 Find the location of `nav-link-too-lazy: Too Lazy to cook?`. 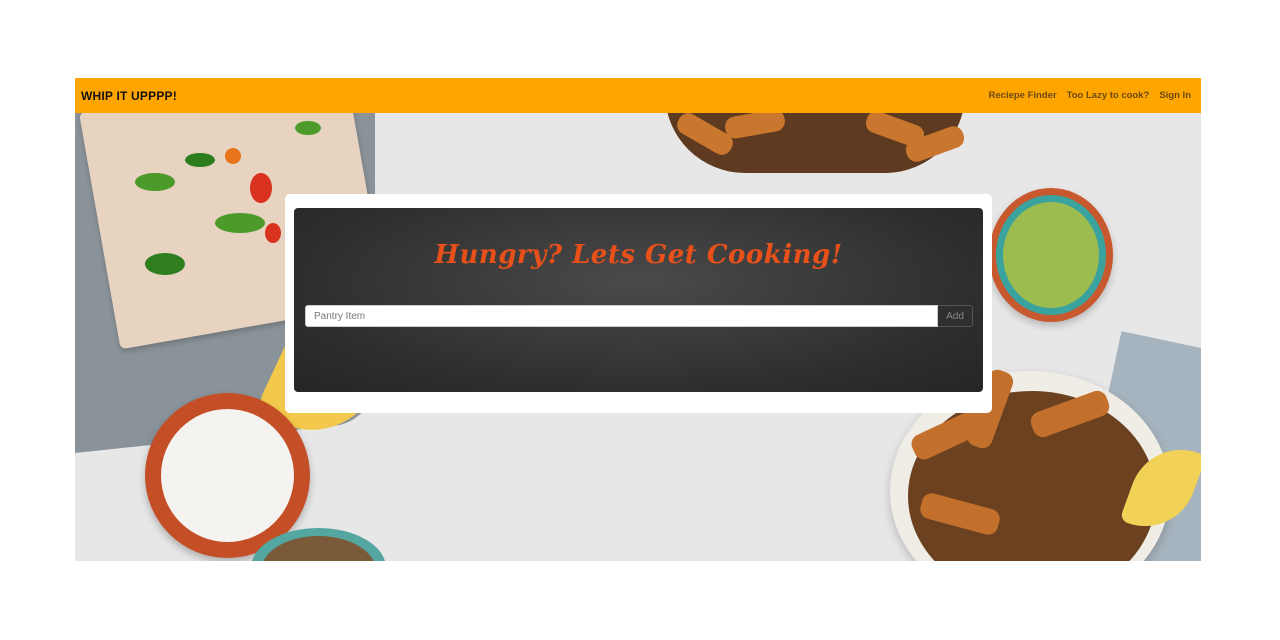

nav-link-too-lazy: Too Lazy to cook? is located at coordinates (1108, 95).